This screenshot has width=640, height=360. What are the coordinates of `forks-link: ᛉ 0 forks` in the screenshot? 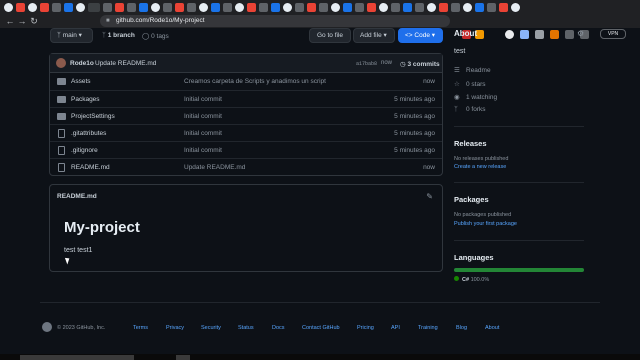 It's located at (470, 109).